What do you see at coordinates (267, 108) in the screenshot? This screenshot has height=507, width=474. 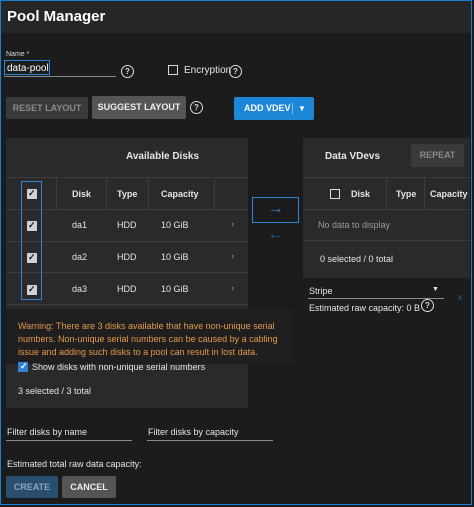 I see `add-vdev-label: ADD VDEV` at bounding box center [267, 108].